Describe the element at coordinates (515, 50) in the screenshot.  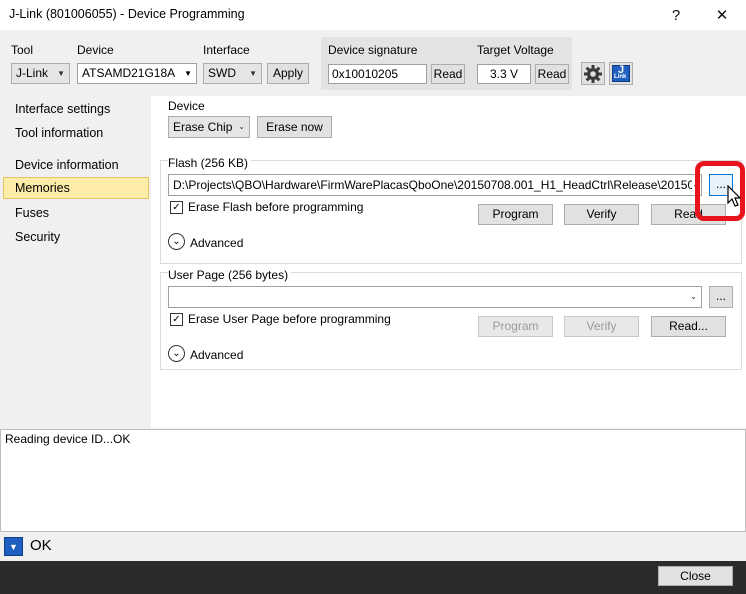
I see `target-voltage-label: Target Voltage` at that location.